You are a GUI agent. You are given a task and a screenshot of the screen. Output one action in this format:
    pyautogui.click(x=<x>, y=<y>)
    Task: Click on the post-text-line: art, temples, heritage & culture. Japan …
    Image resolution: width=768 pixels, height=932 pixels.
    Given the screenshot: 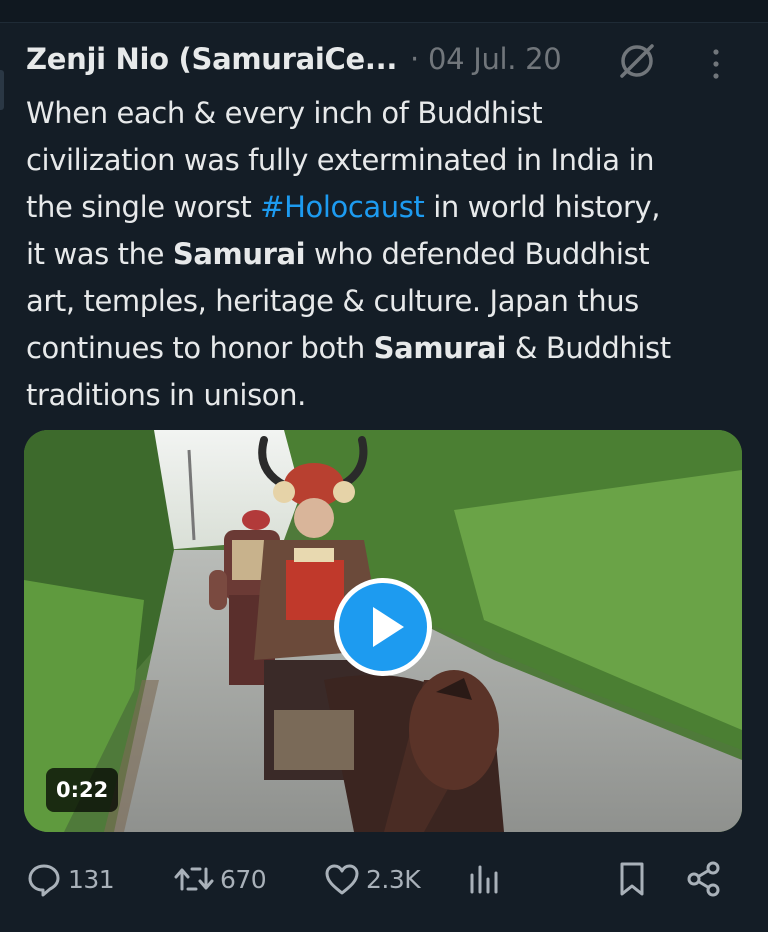 What is the action you would take?
    pyautogui.click(x=332, y=301)
    